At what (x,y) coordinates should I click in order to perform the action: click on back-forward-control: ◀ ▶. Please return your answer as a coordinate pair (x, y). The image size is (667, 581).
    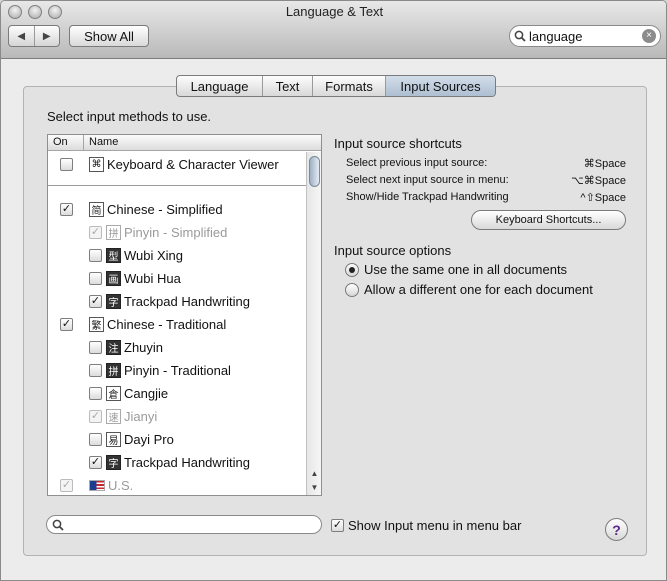
    Looking at the image, I should click on (34, 36).